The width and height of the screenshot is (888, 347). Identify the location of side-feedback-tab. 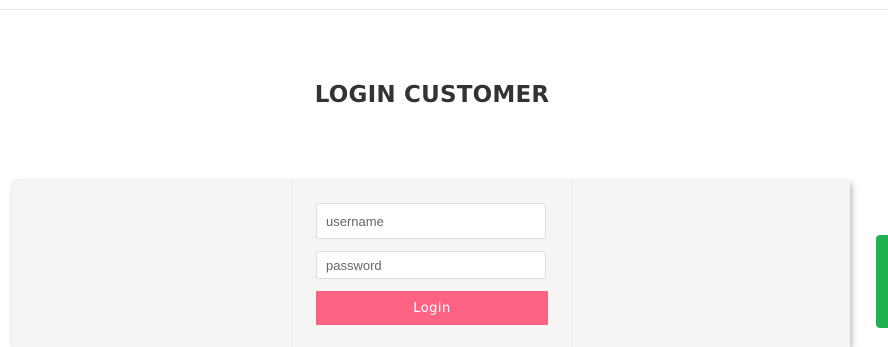
(882, 281).